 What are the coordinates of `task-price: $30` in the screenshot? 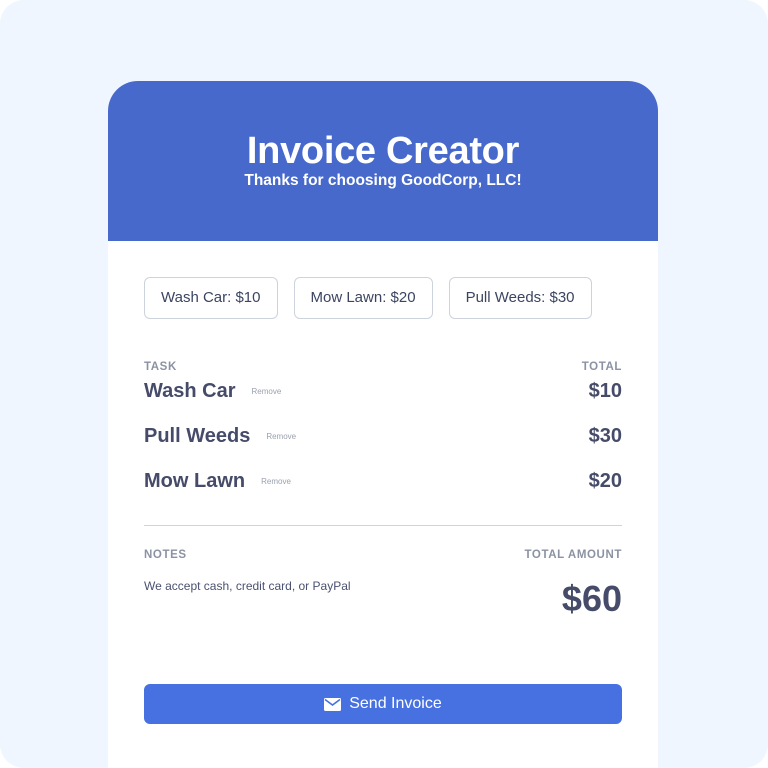 It's located at (605, 435).